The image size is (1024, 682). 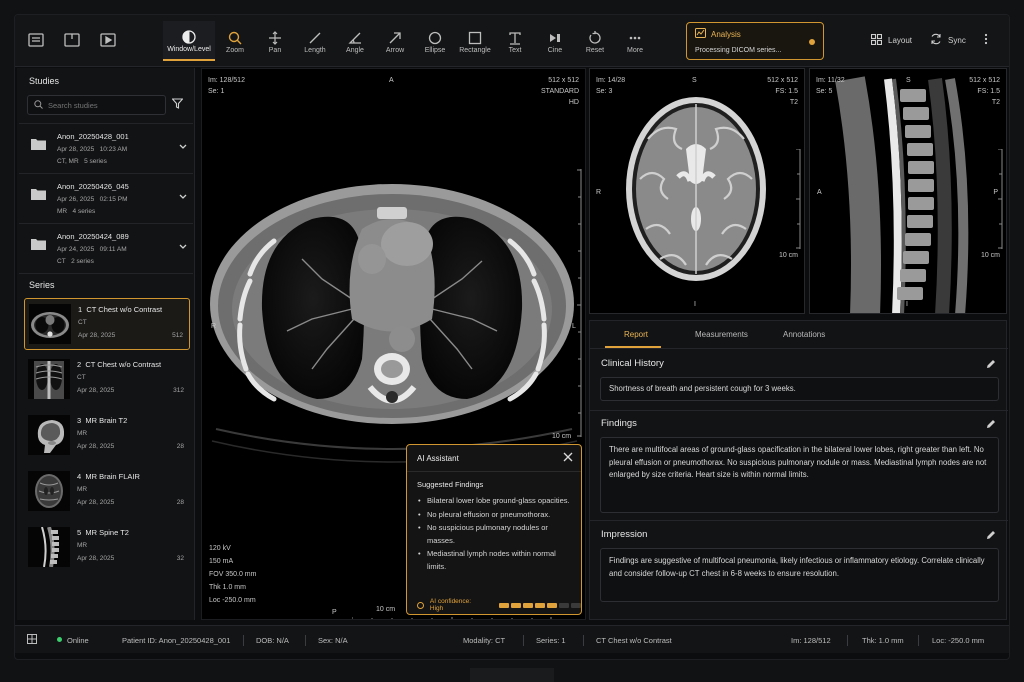 I want to click on search-icon, so click(x=38, y=105).